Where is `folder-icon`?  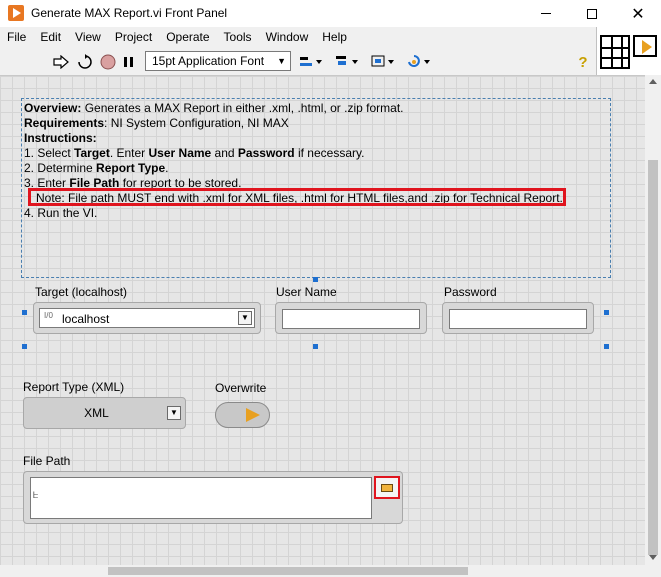
folder-icon is located at coordinates (387, 488).